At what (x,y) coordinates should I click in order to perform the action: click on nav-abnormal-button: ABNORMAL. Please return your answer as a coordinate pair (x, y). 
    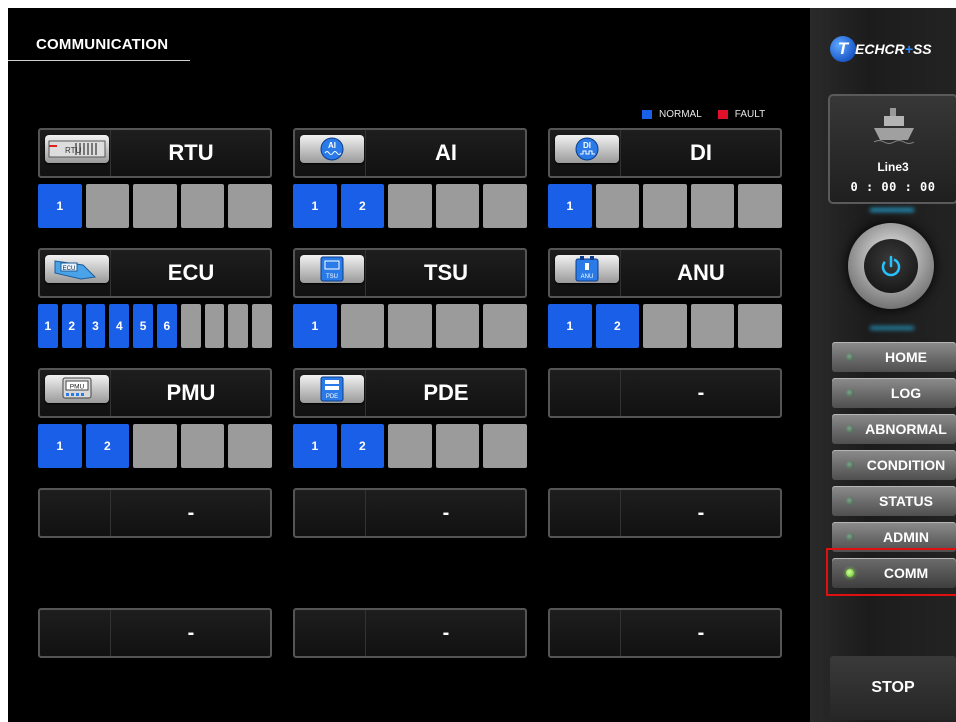
    Looking at the image, I should click on (894, 429).